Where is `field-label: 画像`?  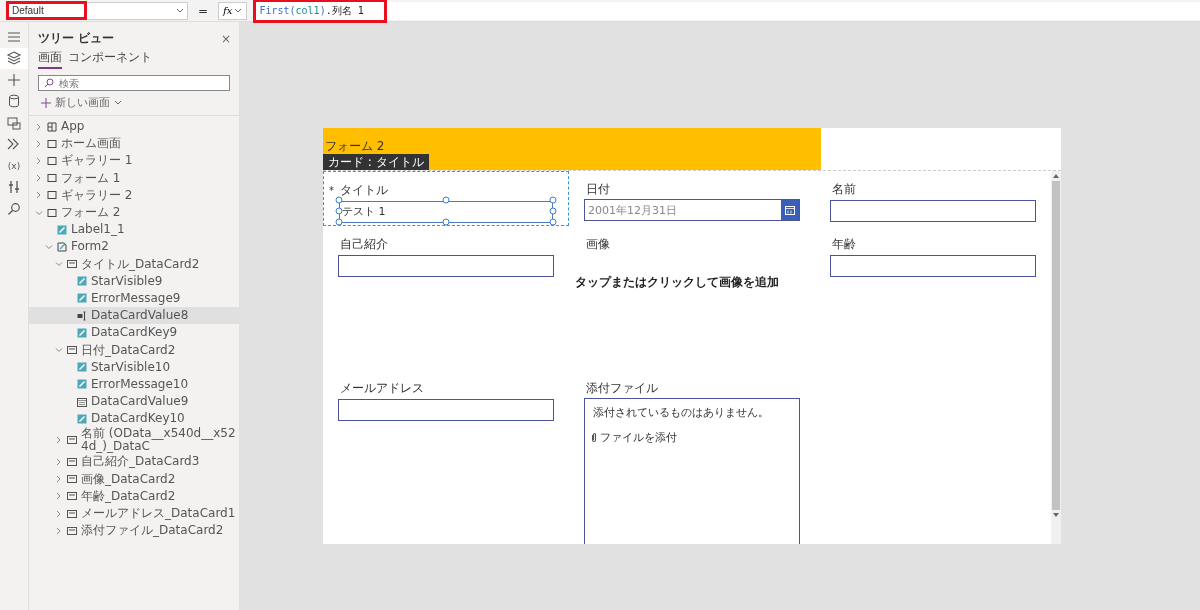
field-label: 画像 is located at coordinates (598, 244).